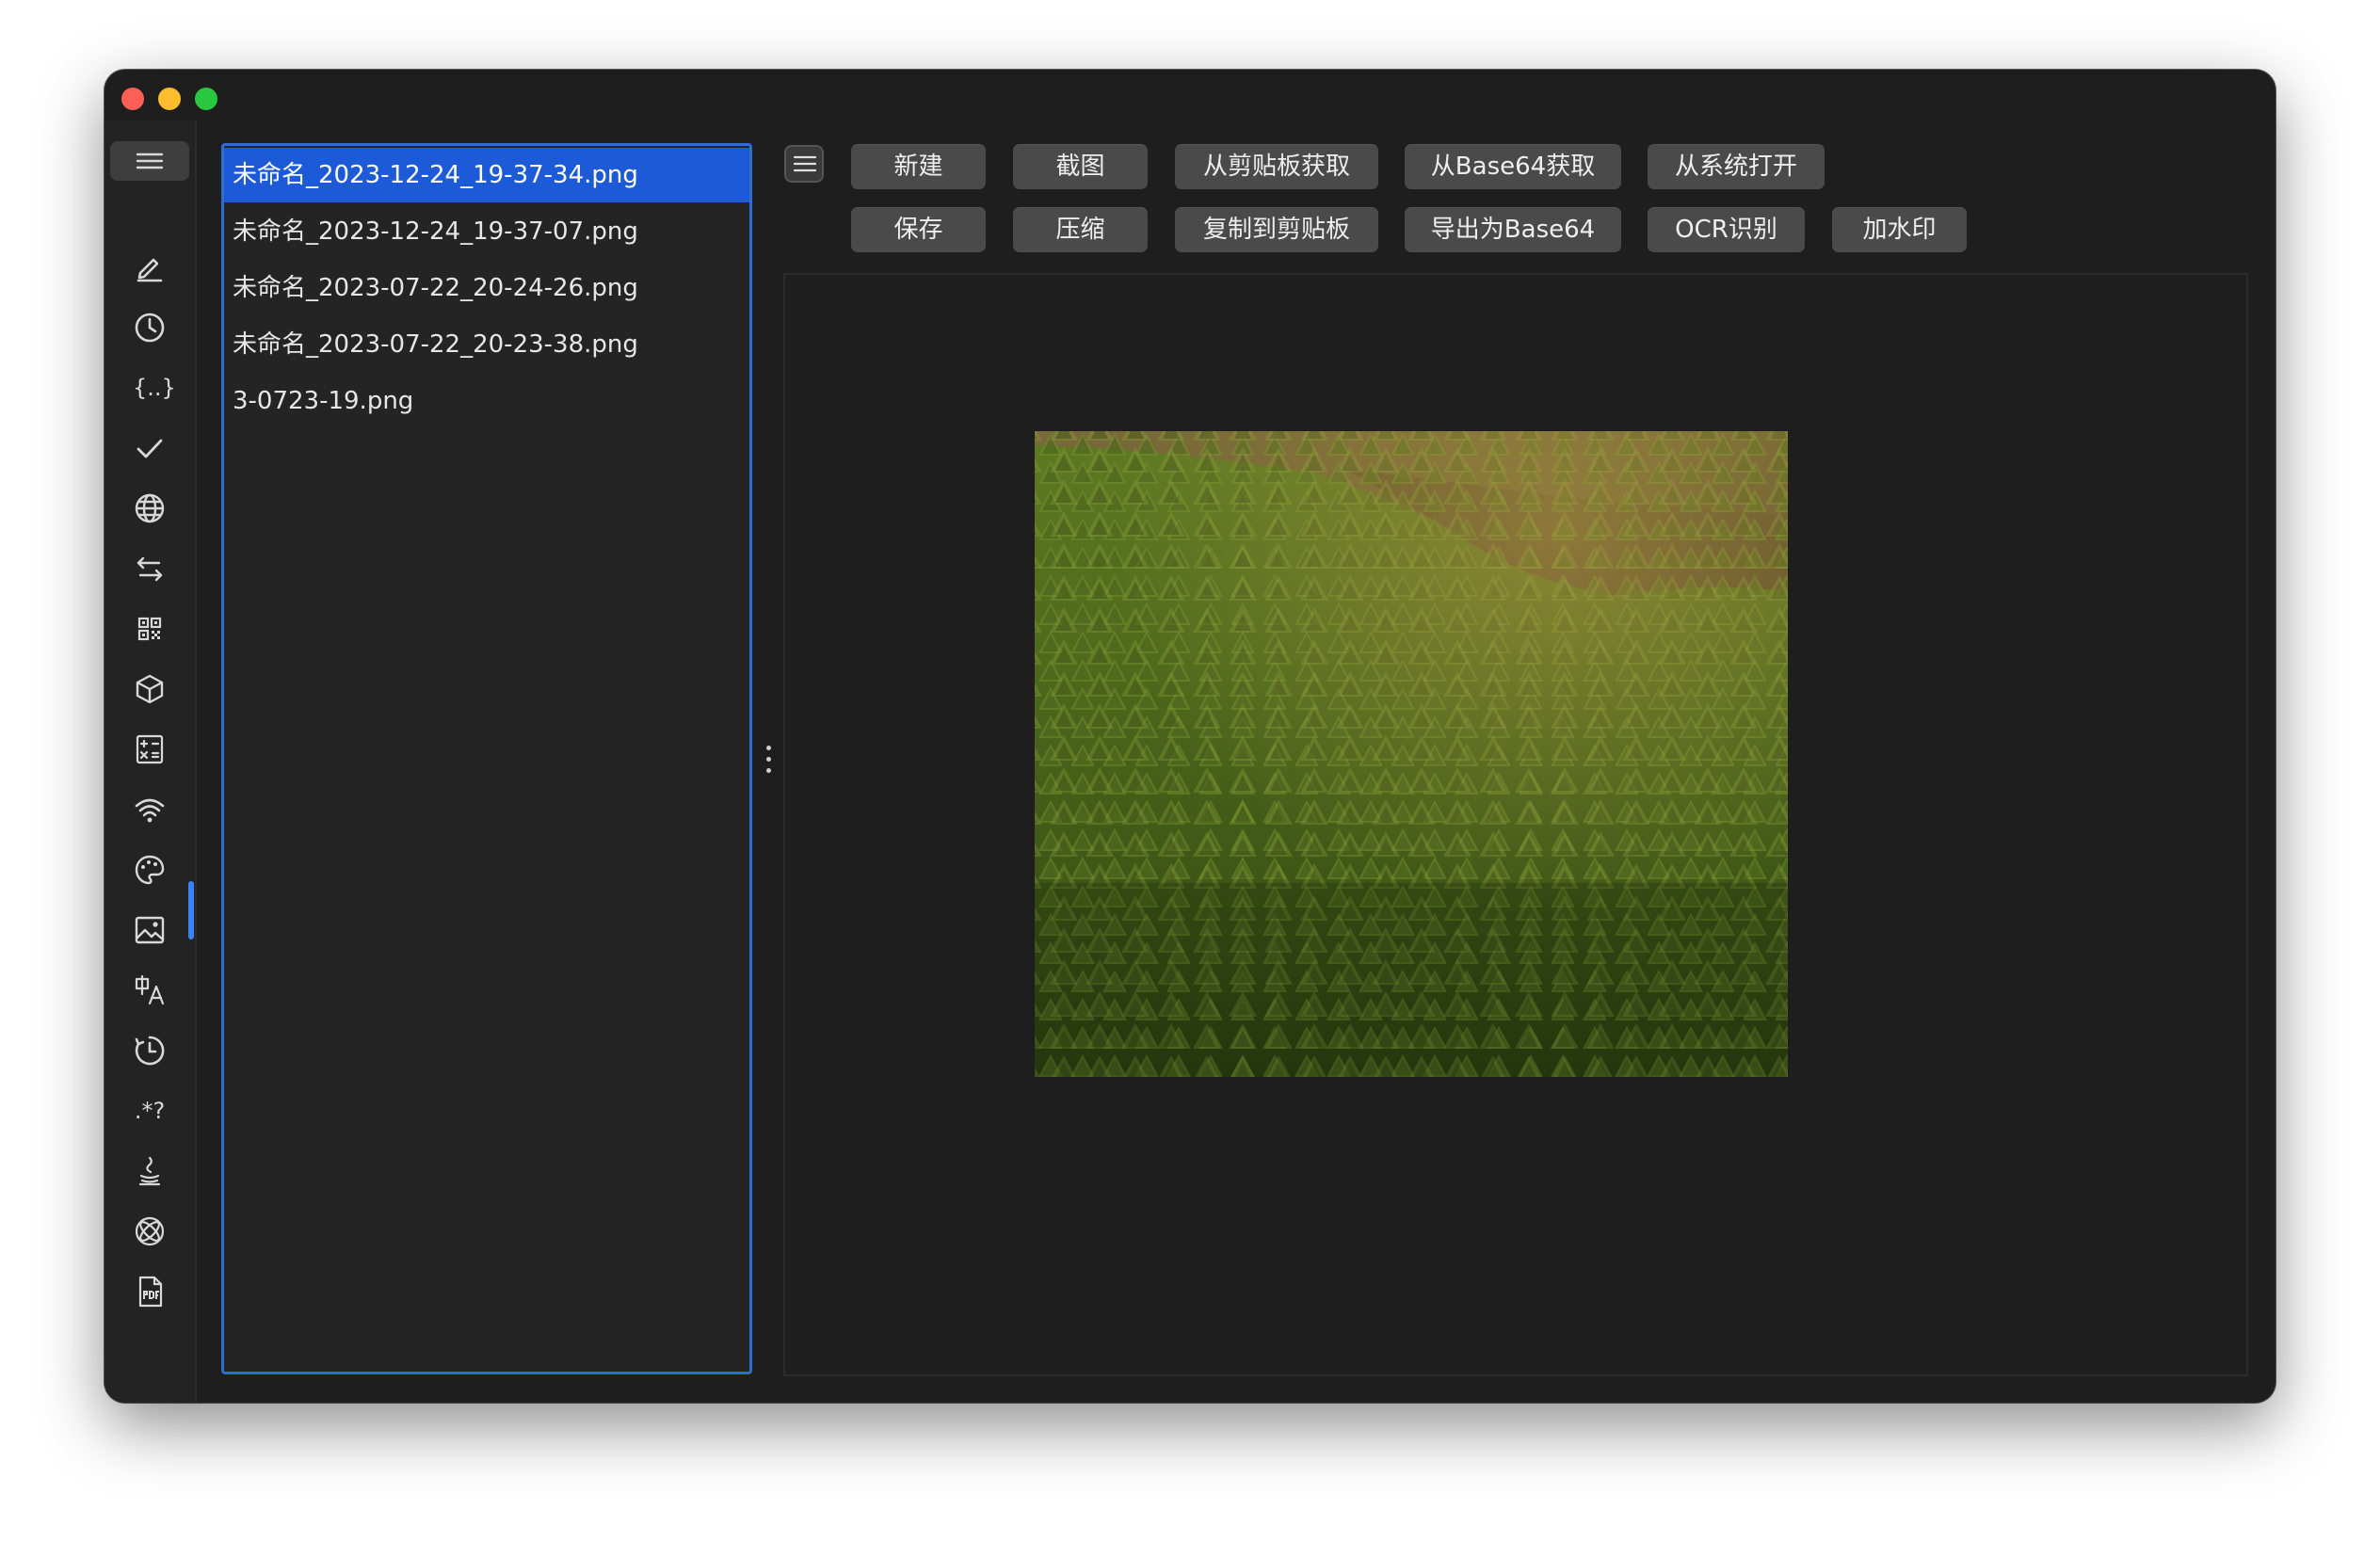 Image resolution: width=2380 pixels, height=1542 pixels. Describe the element at coordinates (206, 99) in the screenshot. I see `maximize-window-button` at that location.